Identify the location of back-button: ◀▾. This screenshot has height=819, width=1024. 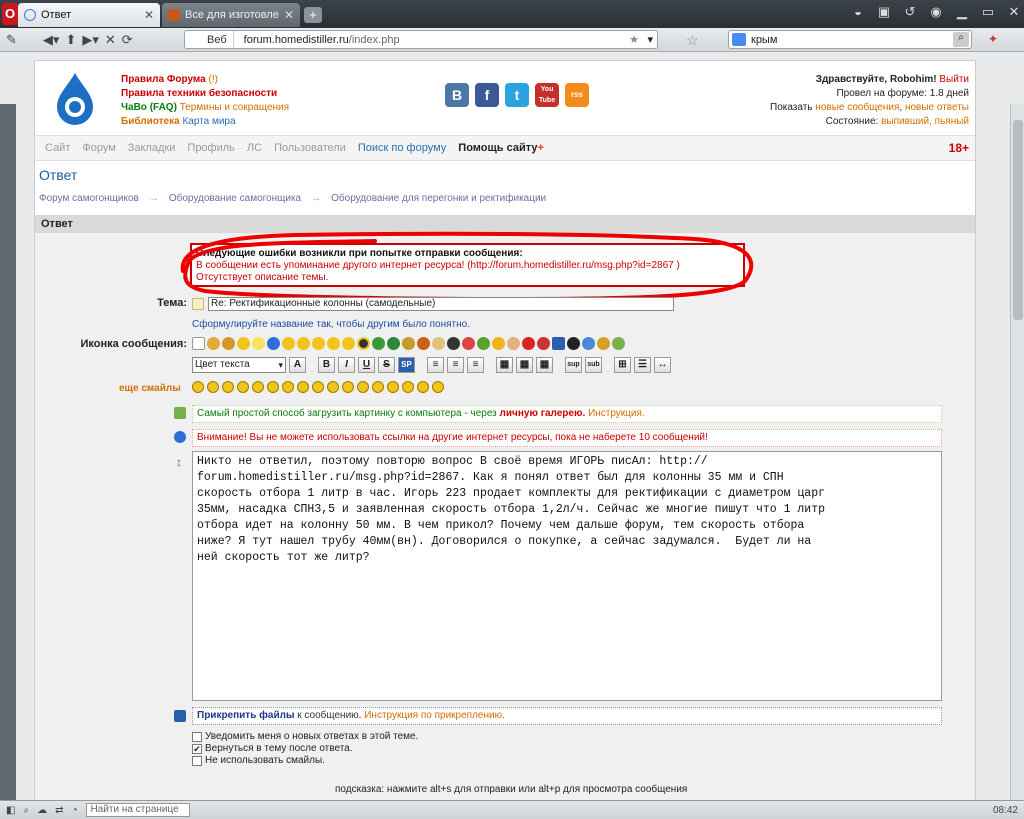
(51, 40).